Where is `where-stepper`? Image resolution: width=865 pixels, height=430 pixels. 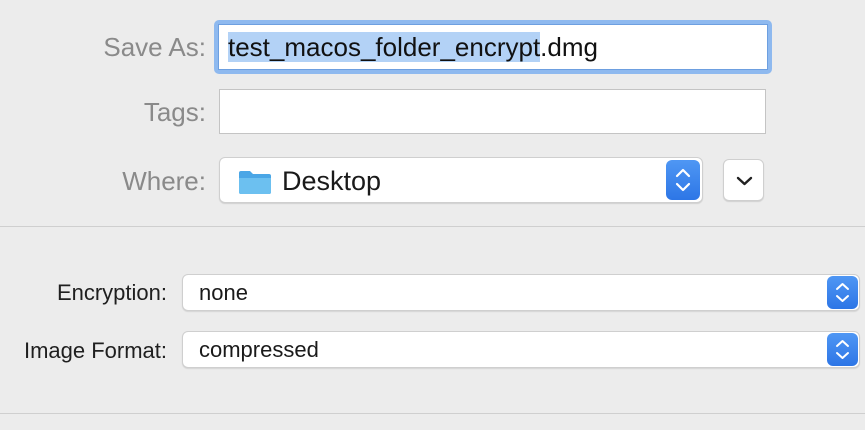 where-stepper is located at coordinates (683, 180).